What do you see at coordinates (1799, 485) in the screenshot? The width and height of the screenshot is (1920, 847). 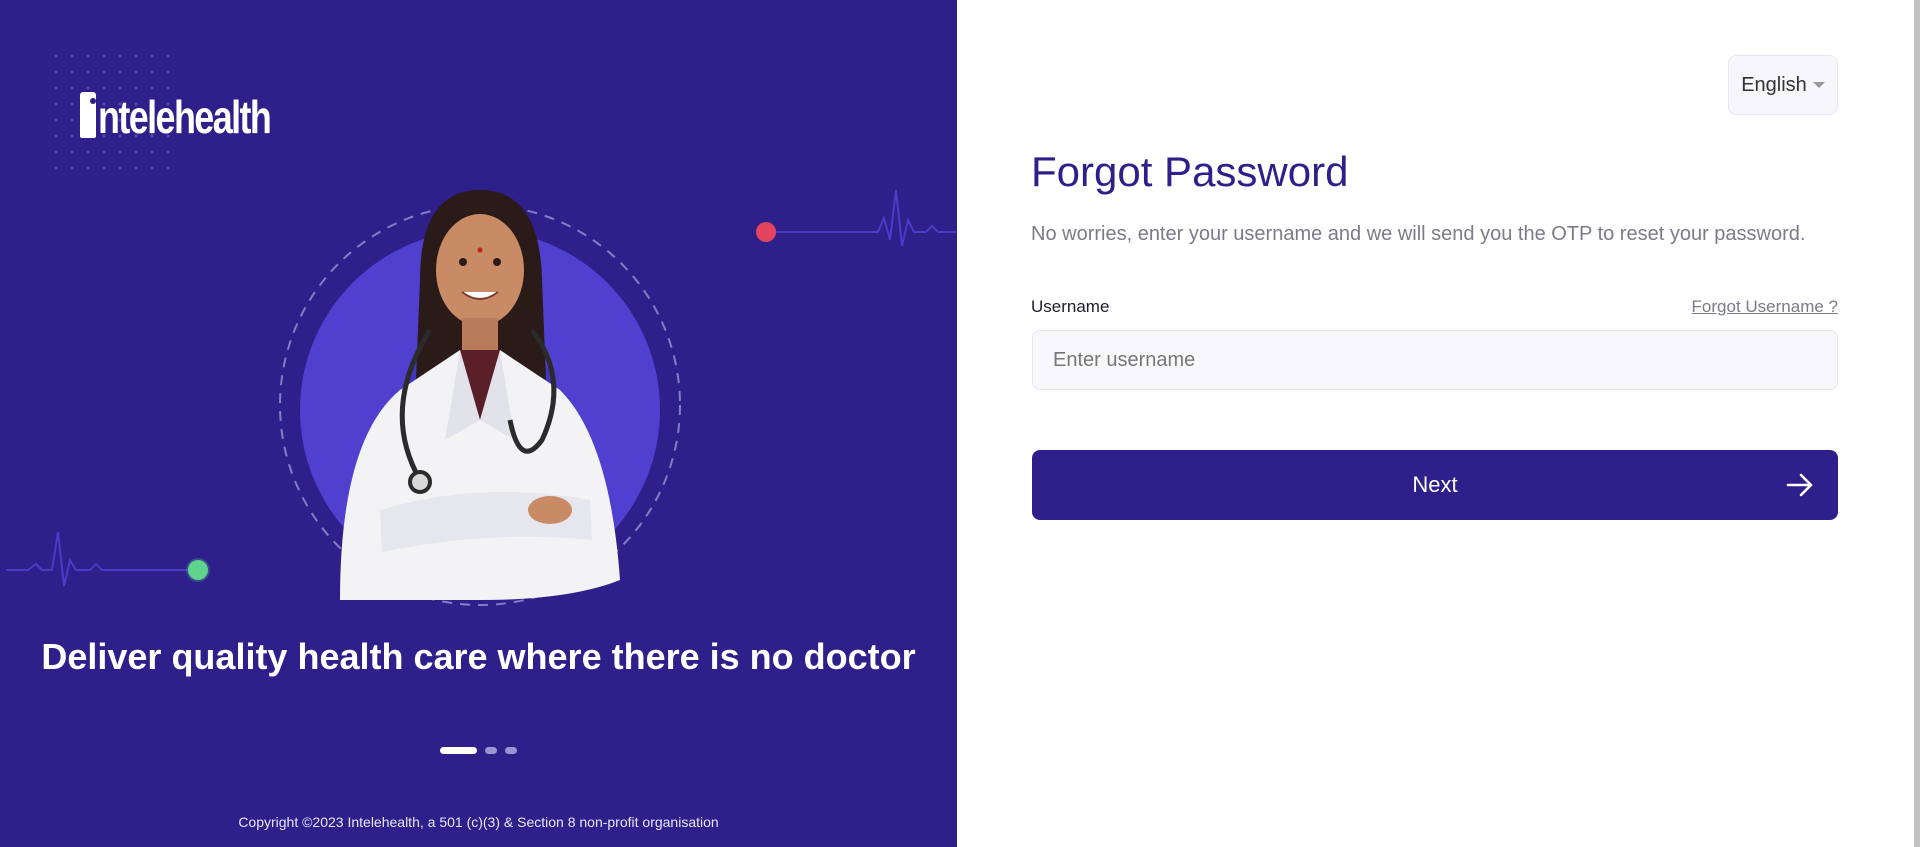 I see `arrow-right-icon` at bounding box center [1799, 485].